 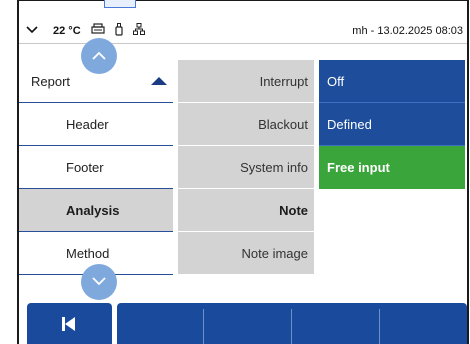 I want to click on scroll-up-button, so click(x=99, y=56).